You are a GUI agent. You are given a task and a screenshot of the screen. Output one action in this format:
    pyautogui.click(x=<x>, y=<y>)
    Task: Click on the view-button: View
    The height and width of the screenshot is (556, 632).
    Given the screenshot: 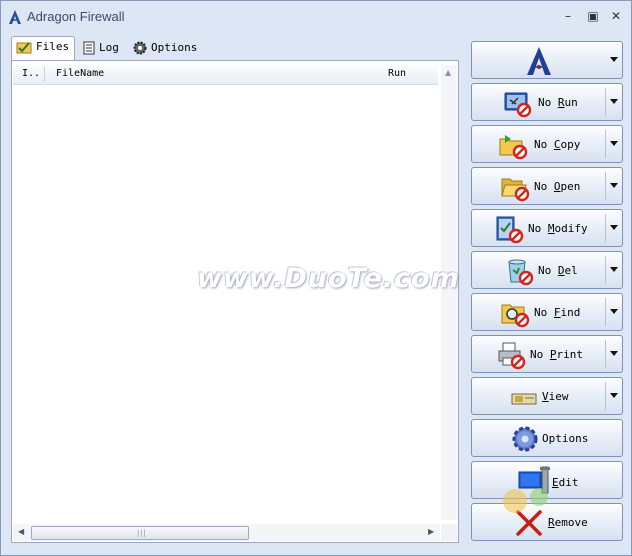 What is the action you would take?
    pyautogui.click(x=547, y=396)
    